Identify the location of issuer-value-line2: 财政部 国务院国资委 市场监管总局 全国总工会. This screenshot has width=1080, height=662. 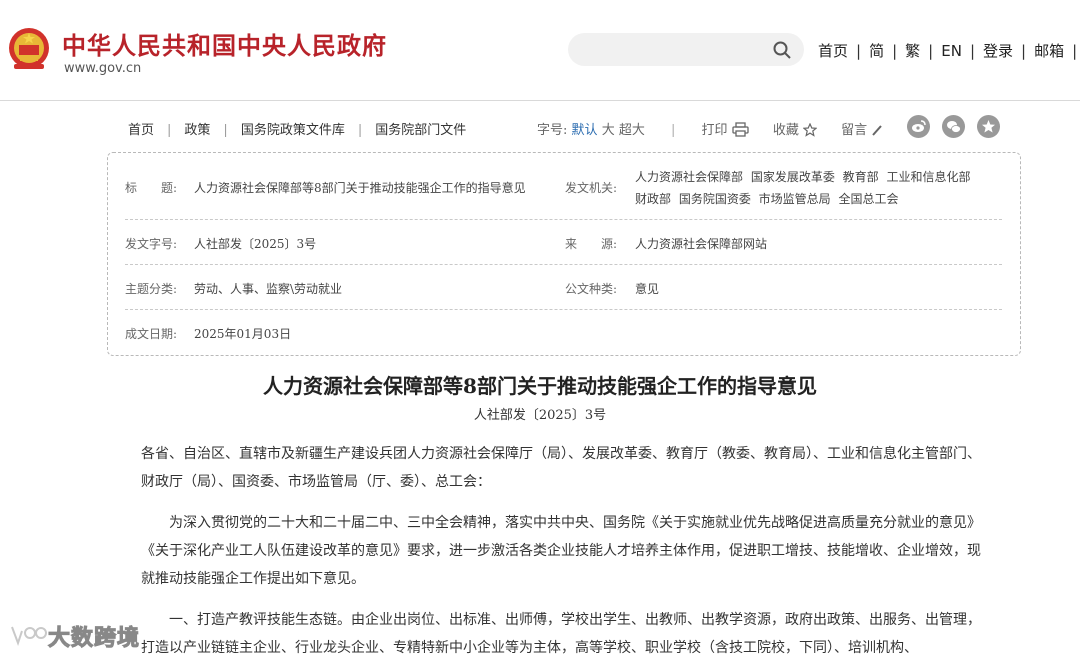
(767, 199).